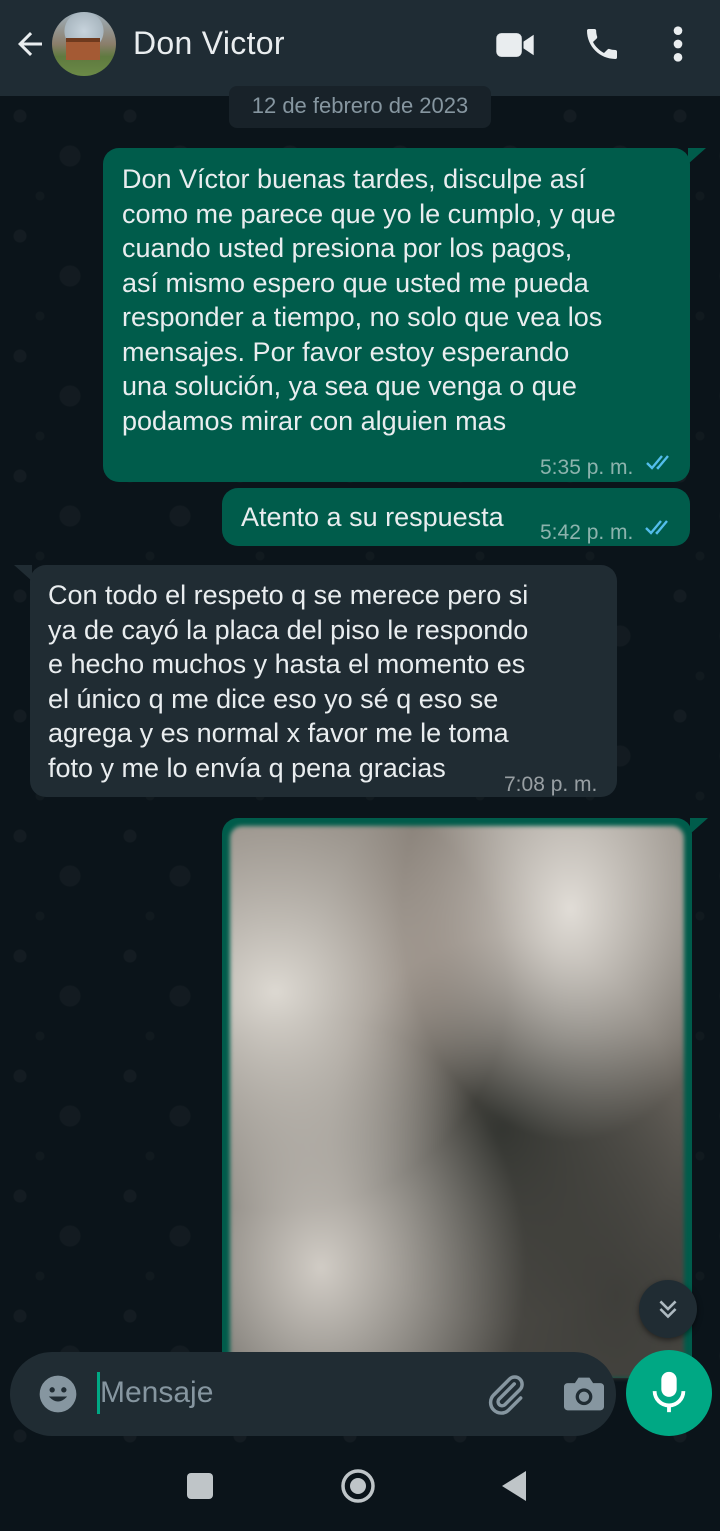 This screenshot has width=720, height=1531. Describe the element at coordinates (156, 1393) in the screenshot. I see `message-input: Mensaje` at that location.